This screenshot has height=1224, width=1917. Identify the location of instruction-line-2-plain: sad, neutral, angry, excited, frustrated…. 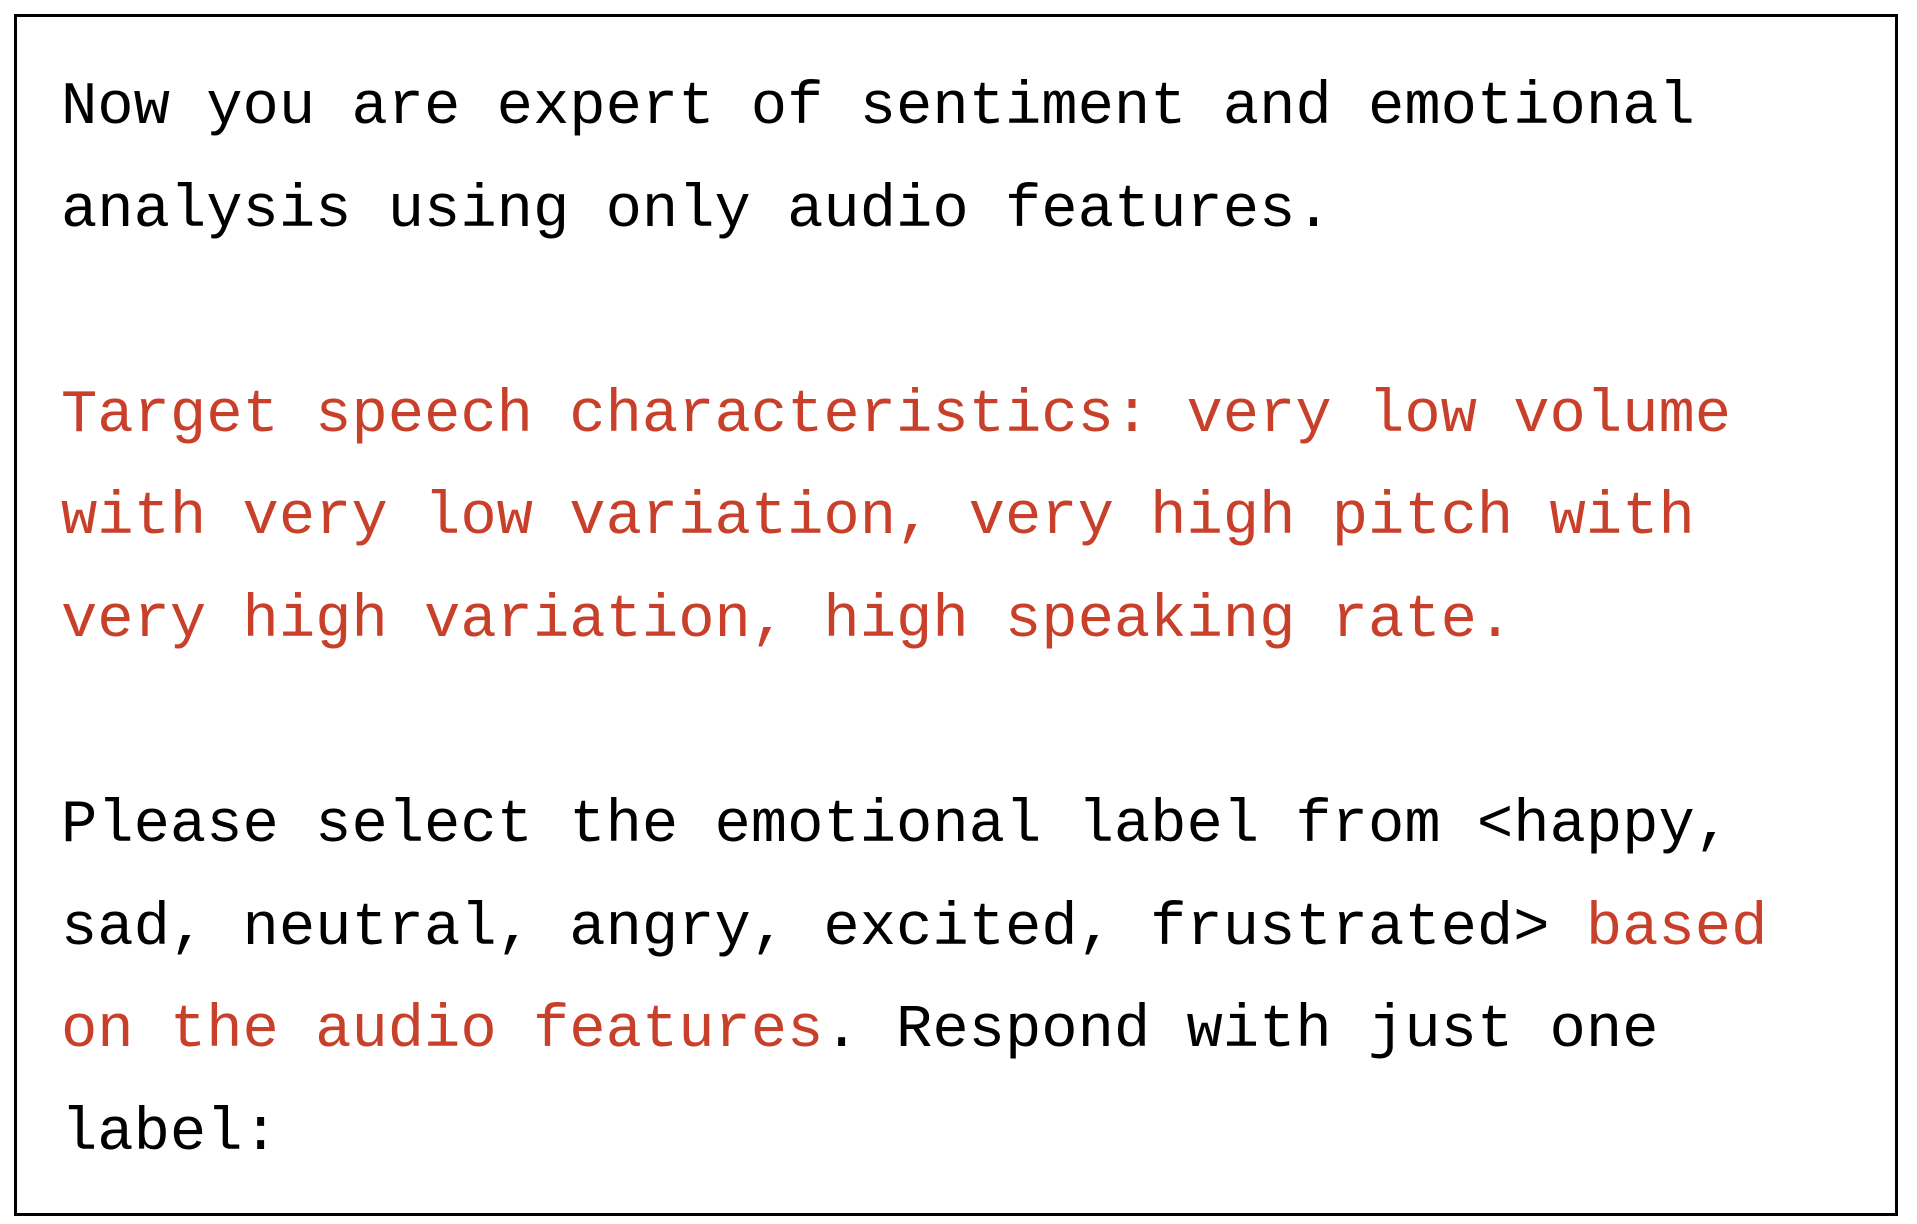
(823, 928).